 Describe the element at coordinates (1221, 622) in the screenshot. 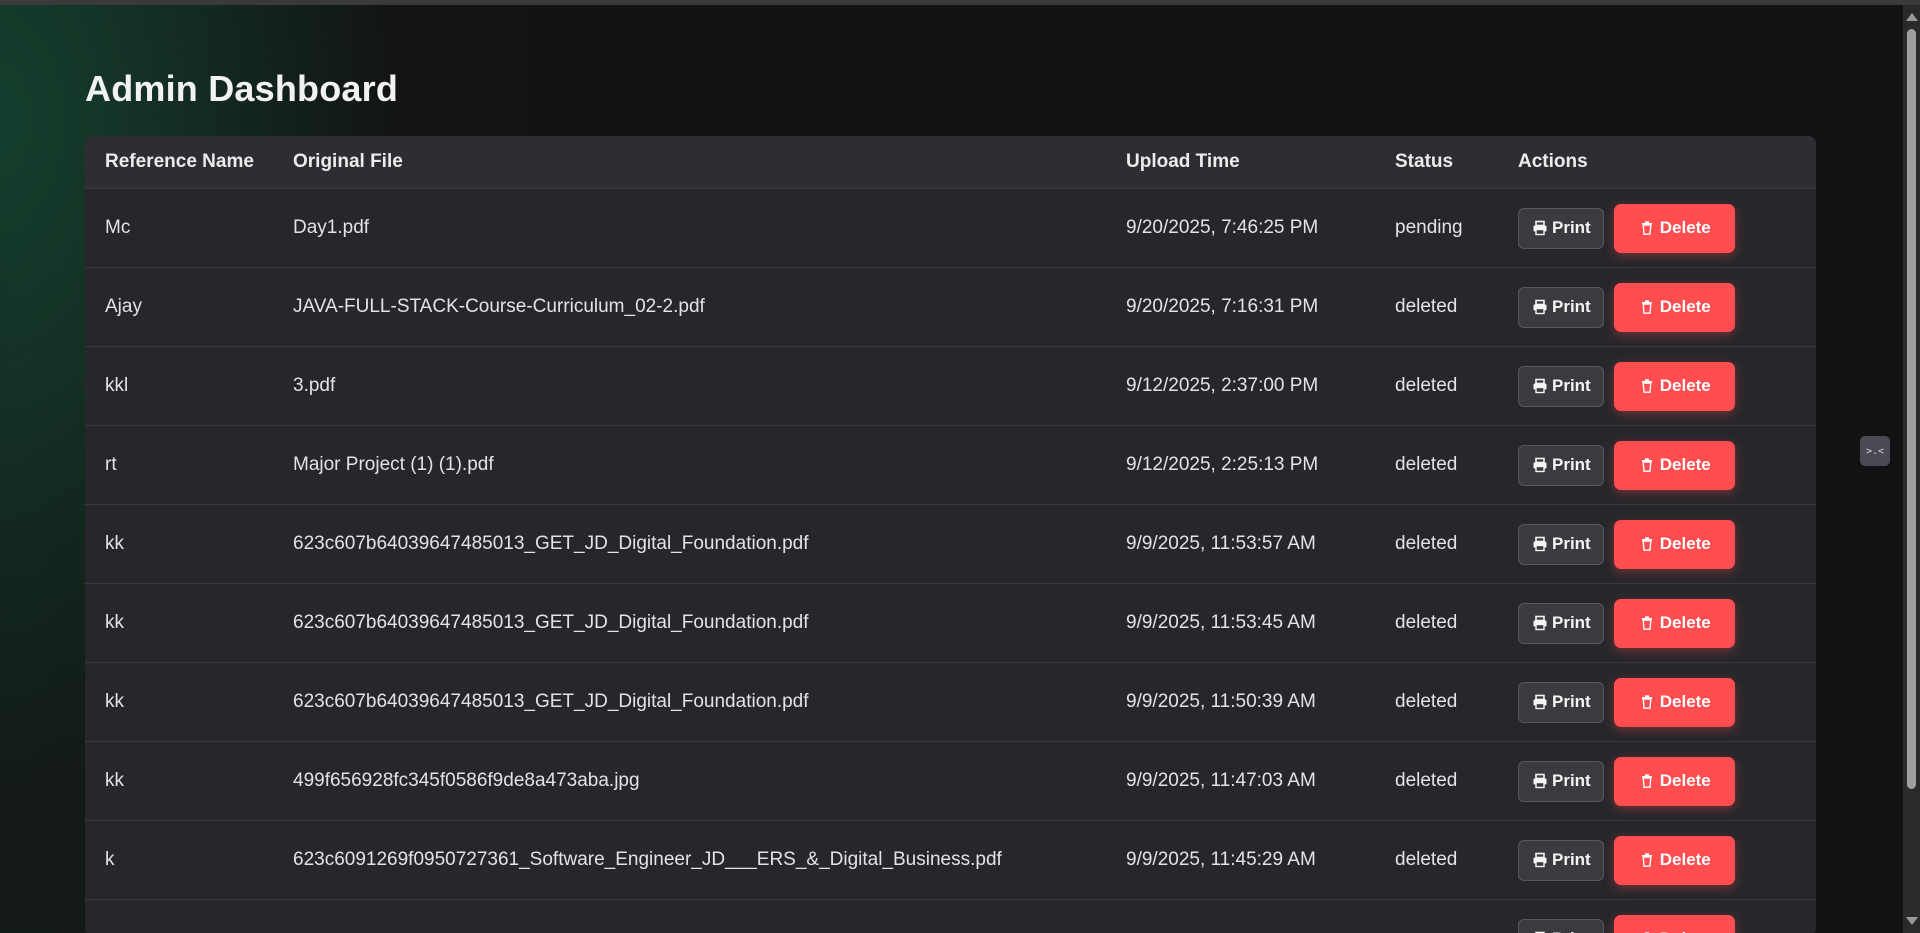

I see `cell-upload-time: 9/9/2025, 11:53:45 AM` at that location.